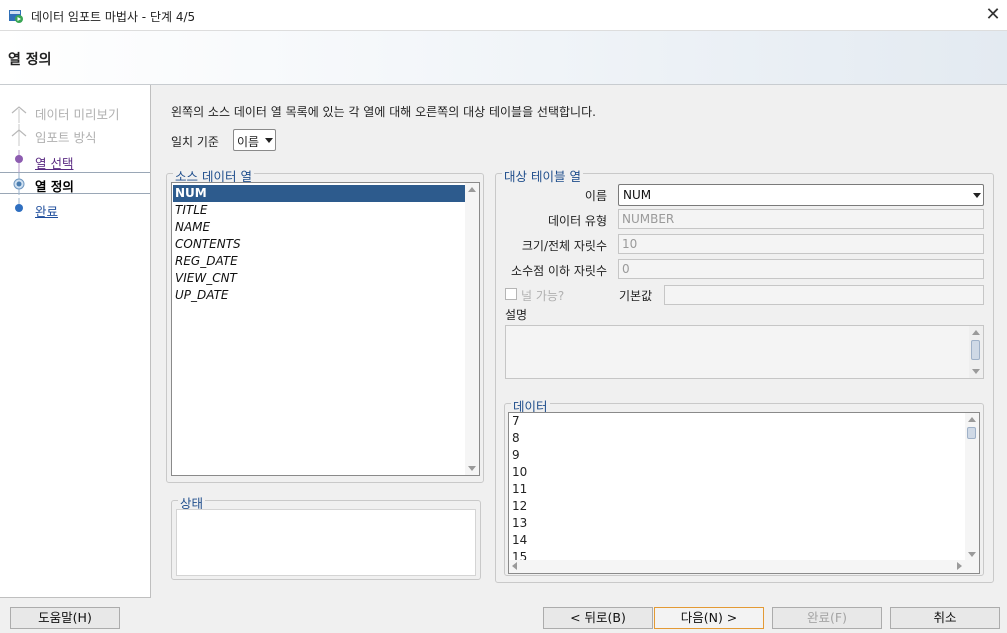  I want to click on step-import-method: 임포트 방식, so click(75, 135).